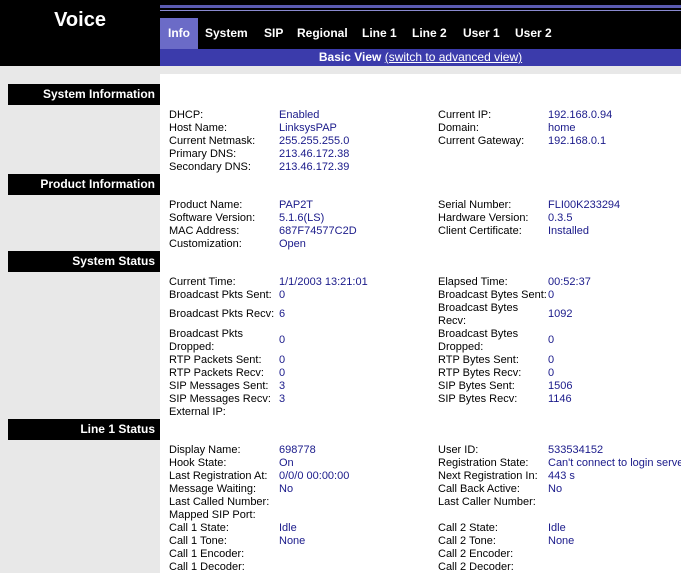  Describe the element at coordinates (322, 33) in the screenshot. I see `tab-regional: Regional` at that location.